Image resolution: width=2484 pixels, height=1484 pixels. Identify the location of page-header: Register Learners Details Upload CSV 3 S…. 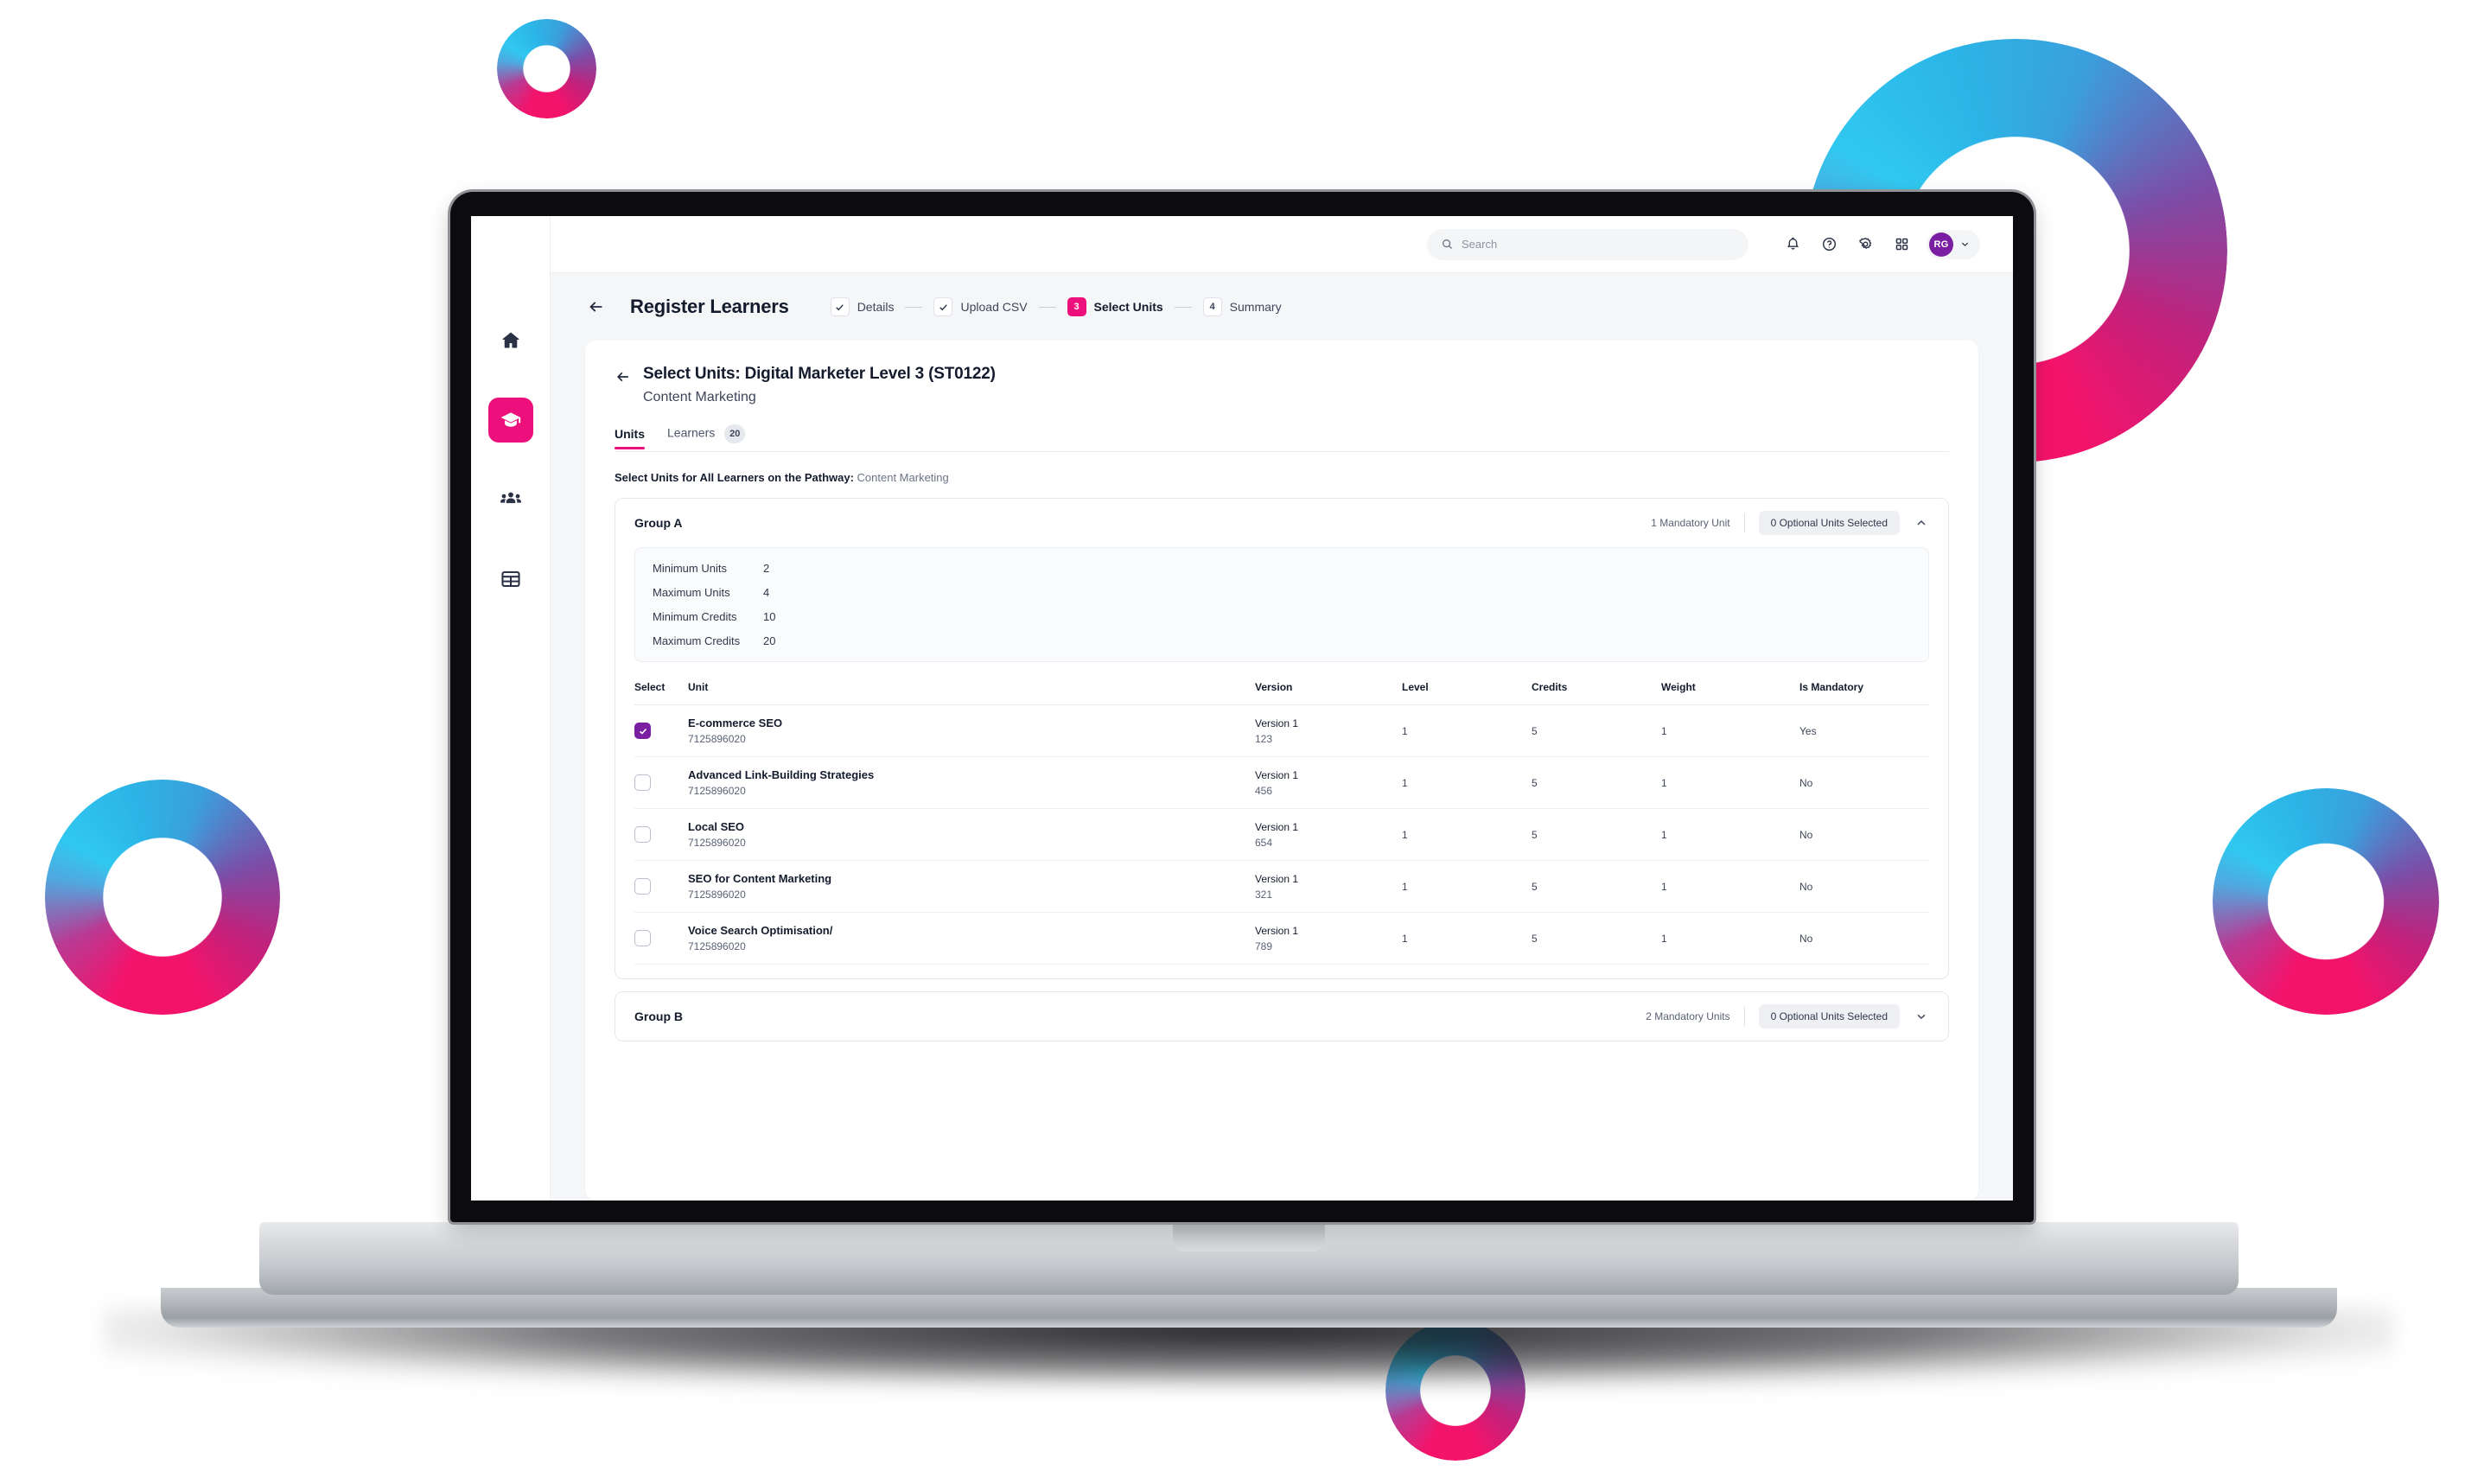
(1282, 307).